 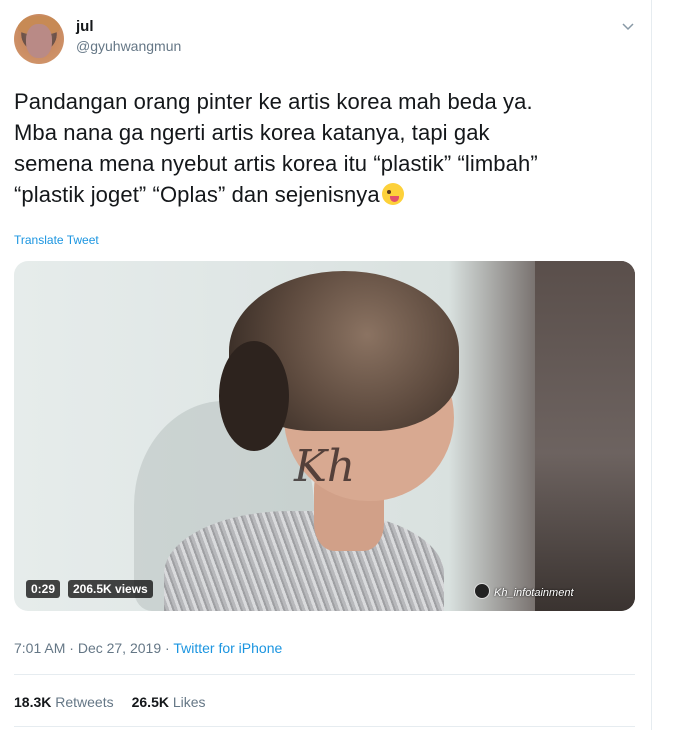 I want to click on tweet-date: Dec 27, 2019, so click(x=119, y=648).